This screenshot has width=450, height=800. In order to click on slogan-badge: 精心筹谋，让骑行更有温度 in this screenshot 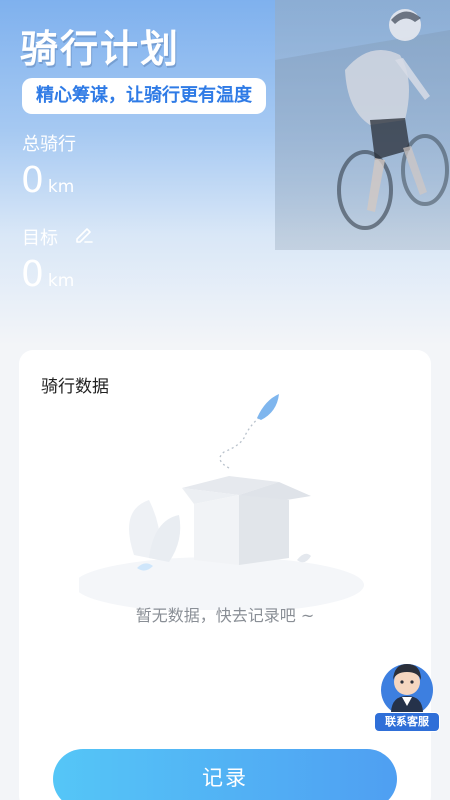, I will do `click(144, 96)`.